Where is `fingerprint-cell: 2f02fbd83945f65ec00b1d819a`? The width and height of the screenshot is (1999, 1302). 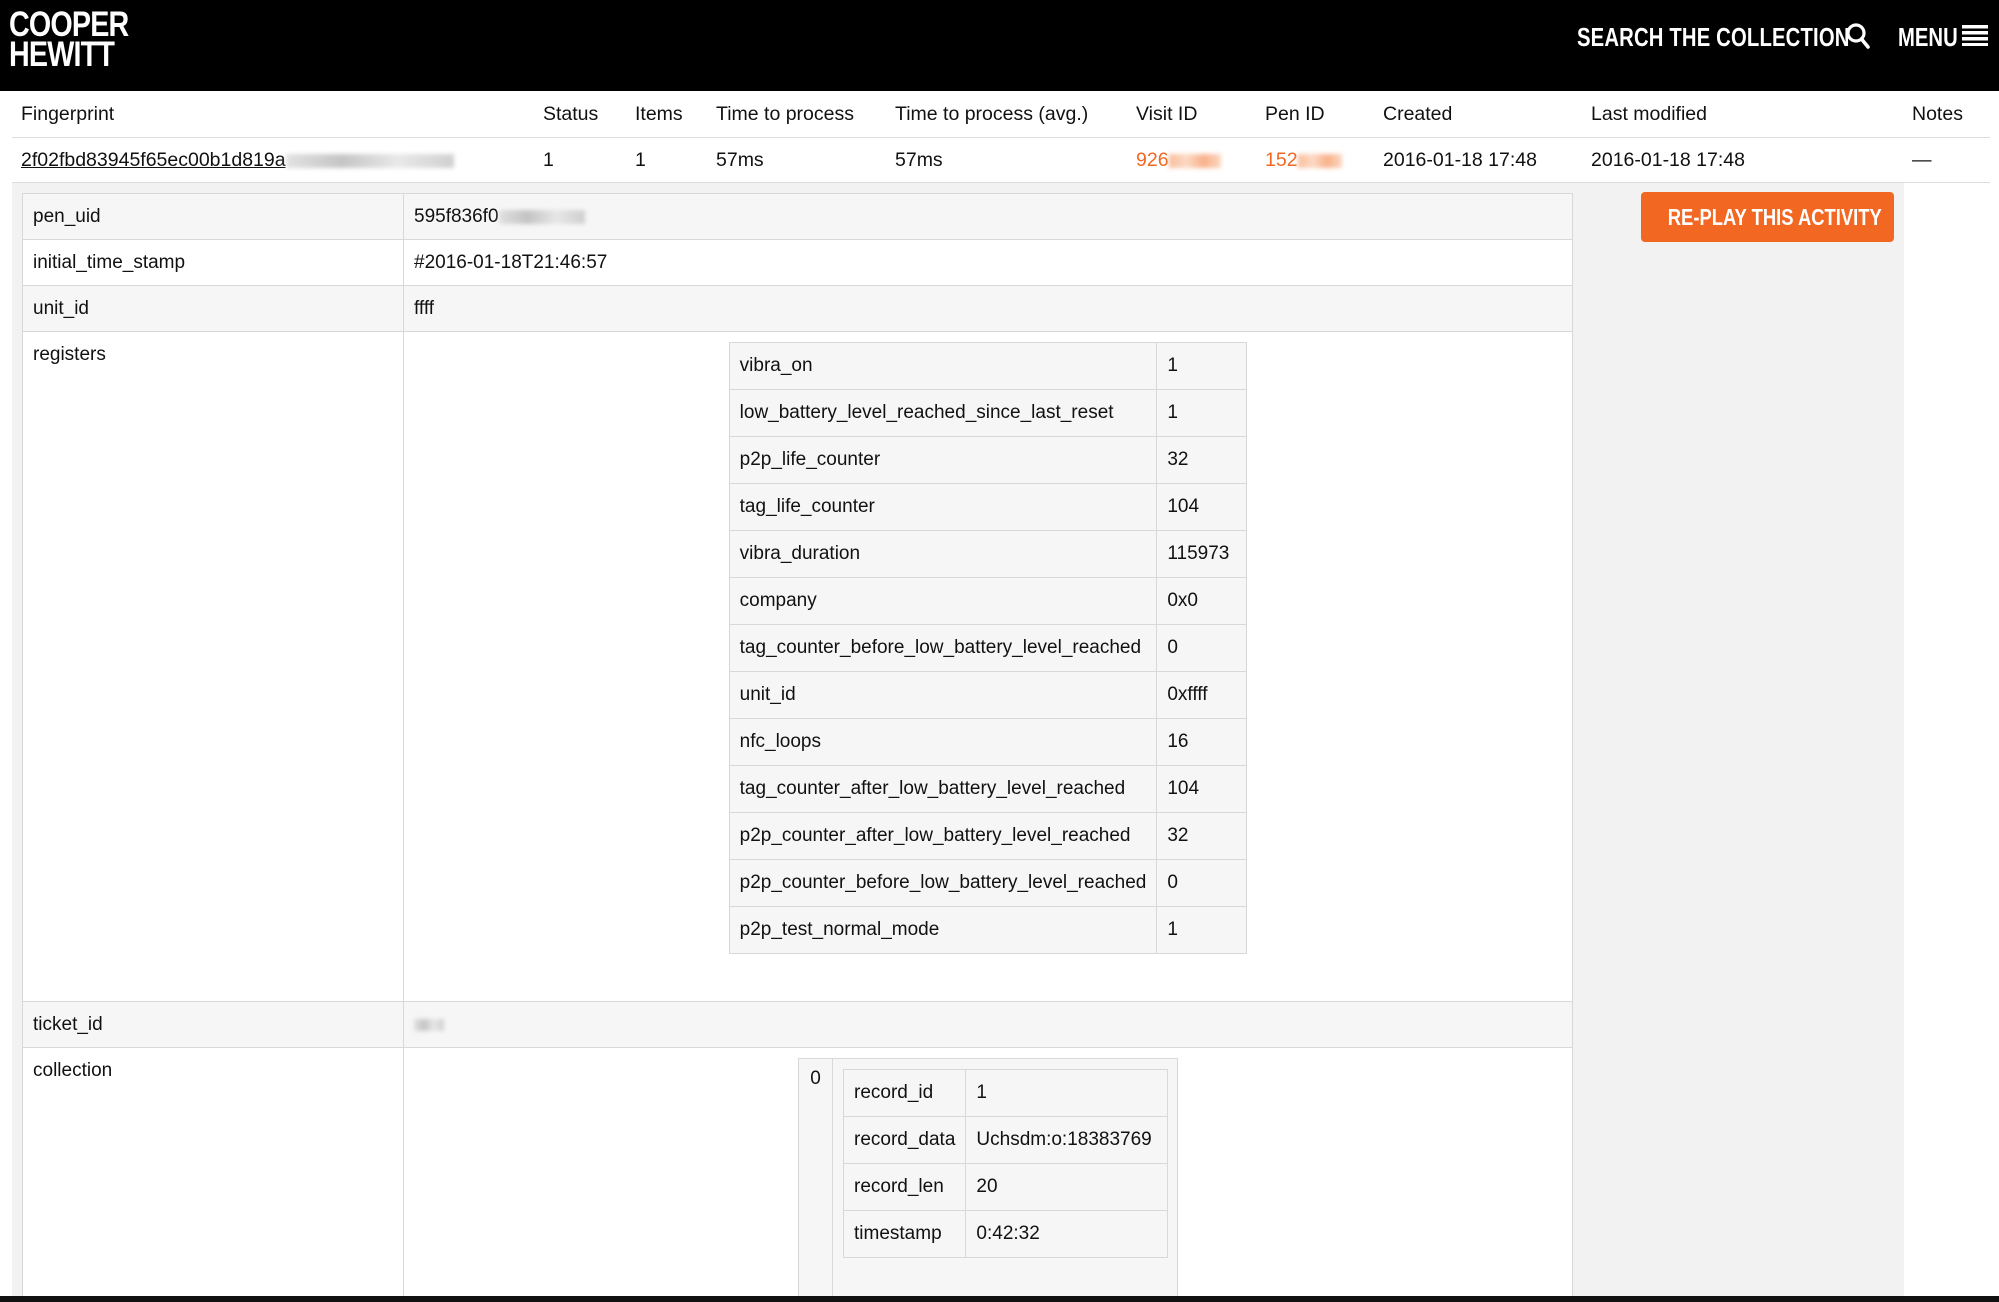 fingerprint-cell: 2f02fbd83945f65ec00b1d819a is located at coordinates (237, 160).